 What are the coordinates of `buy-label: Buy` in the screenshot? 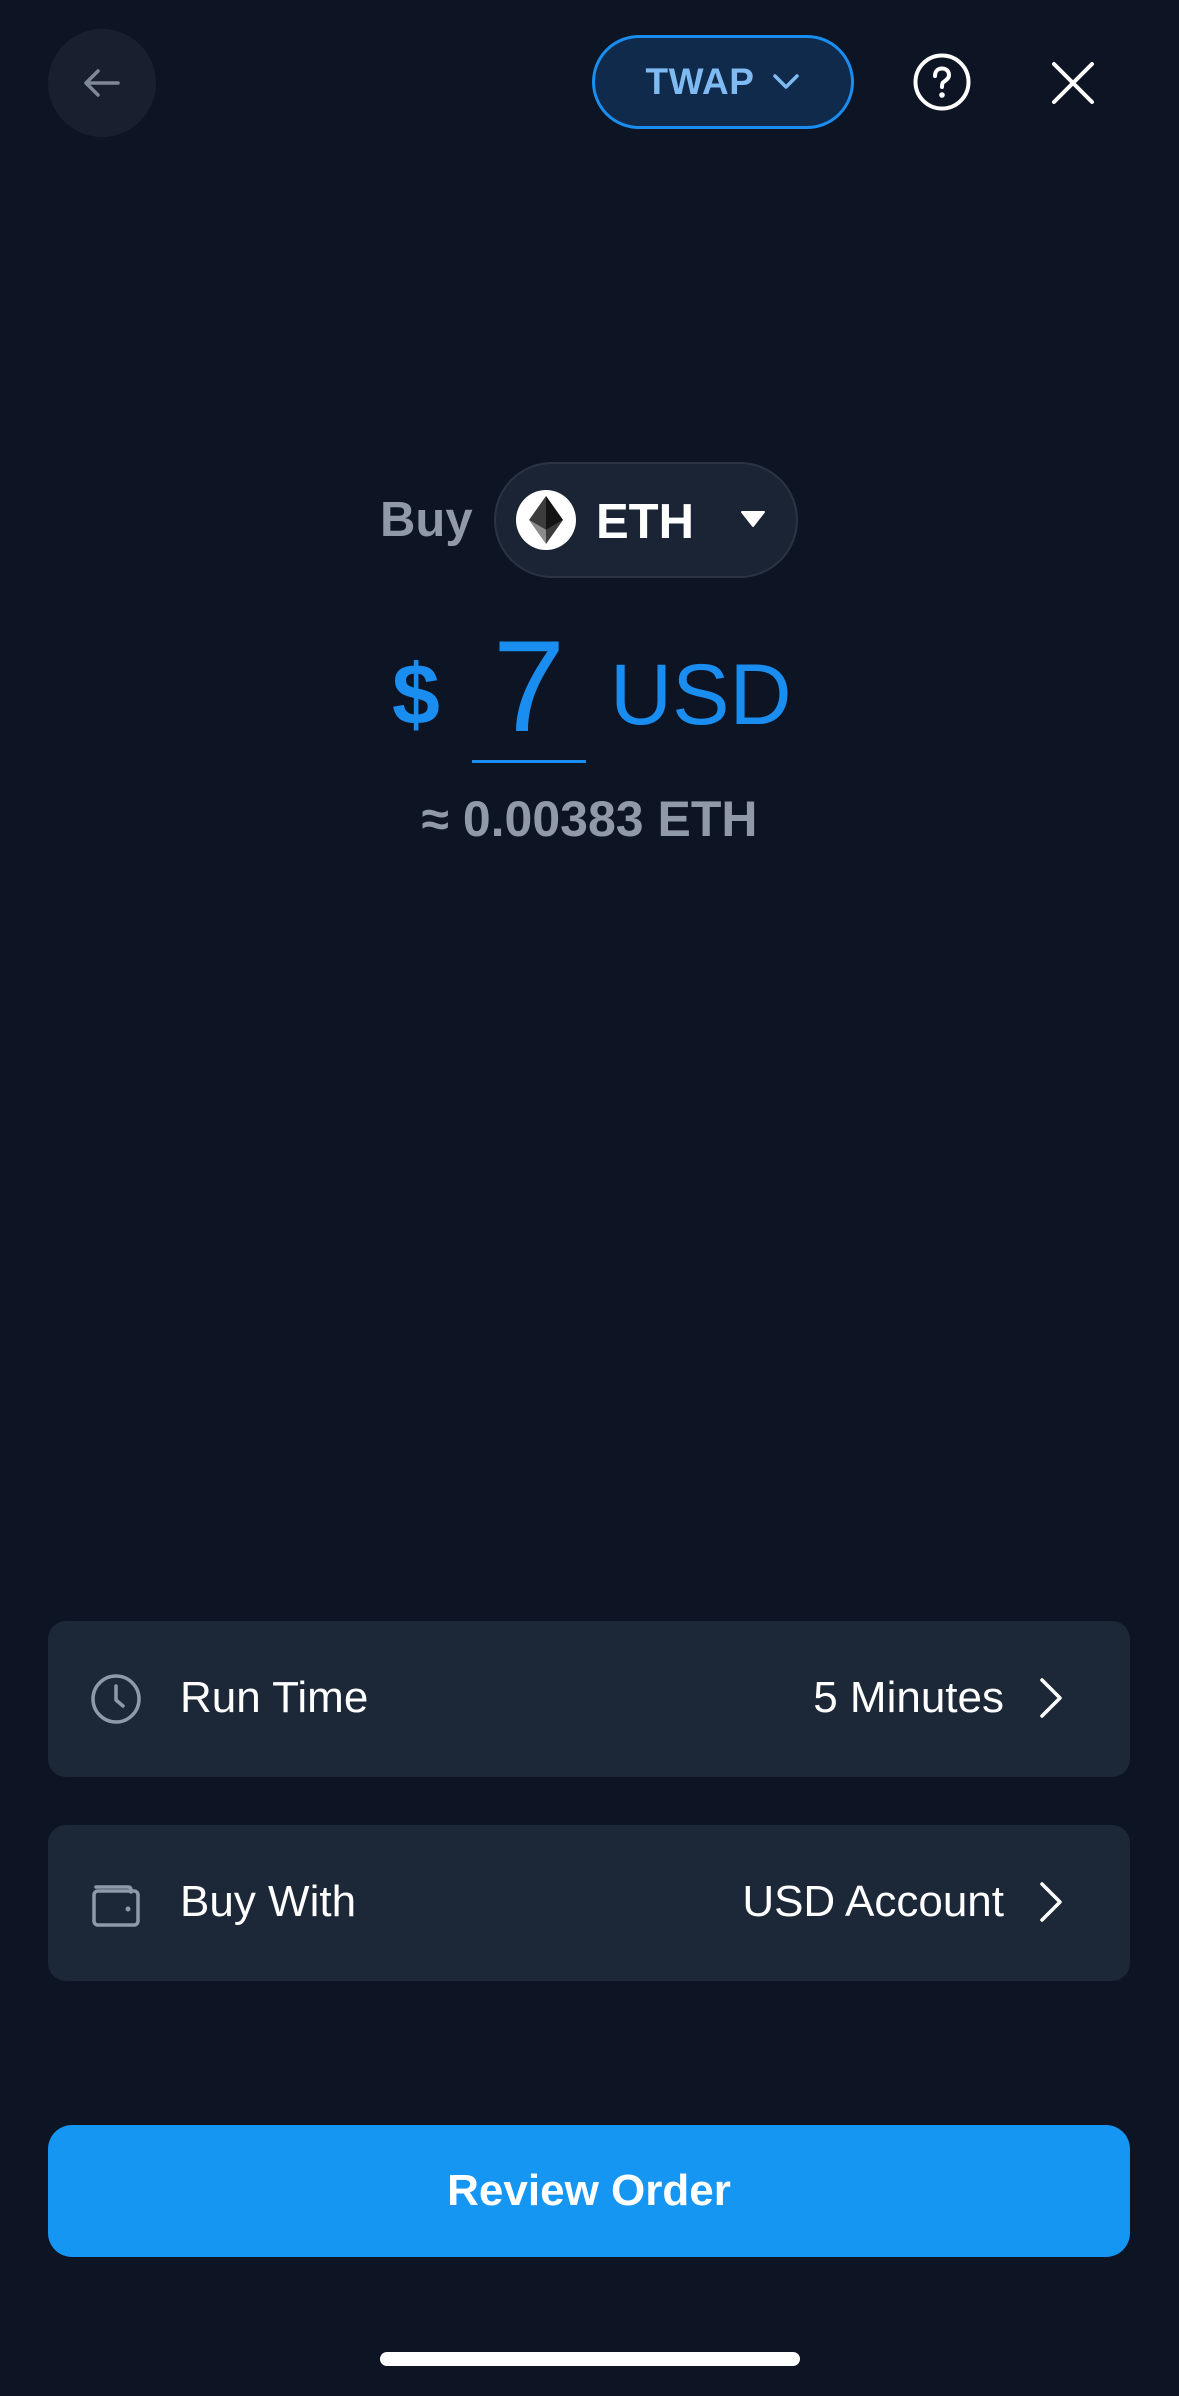 It's located at (426, 520).